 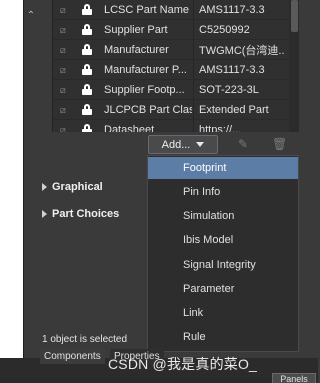 What do you see at coordinates (243, 144) in the screenshot?
I see `pencil-icon: ✎` at bounding box center [243, 144].